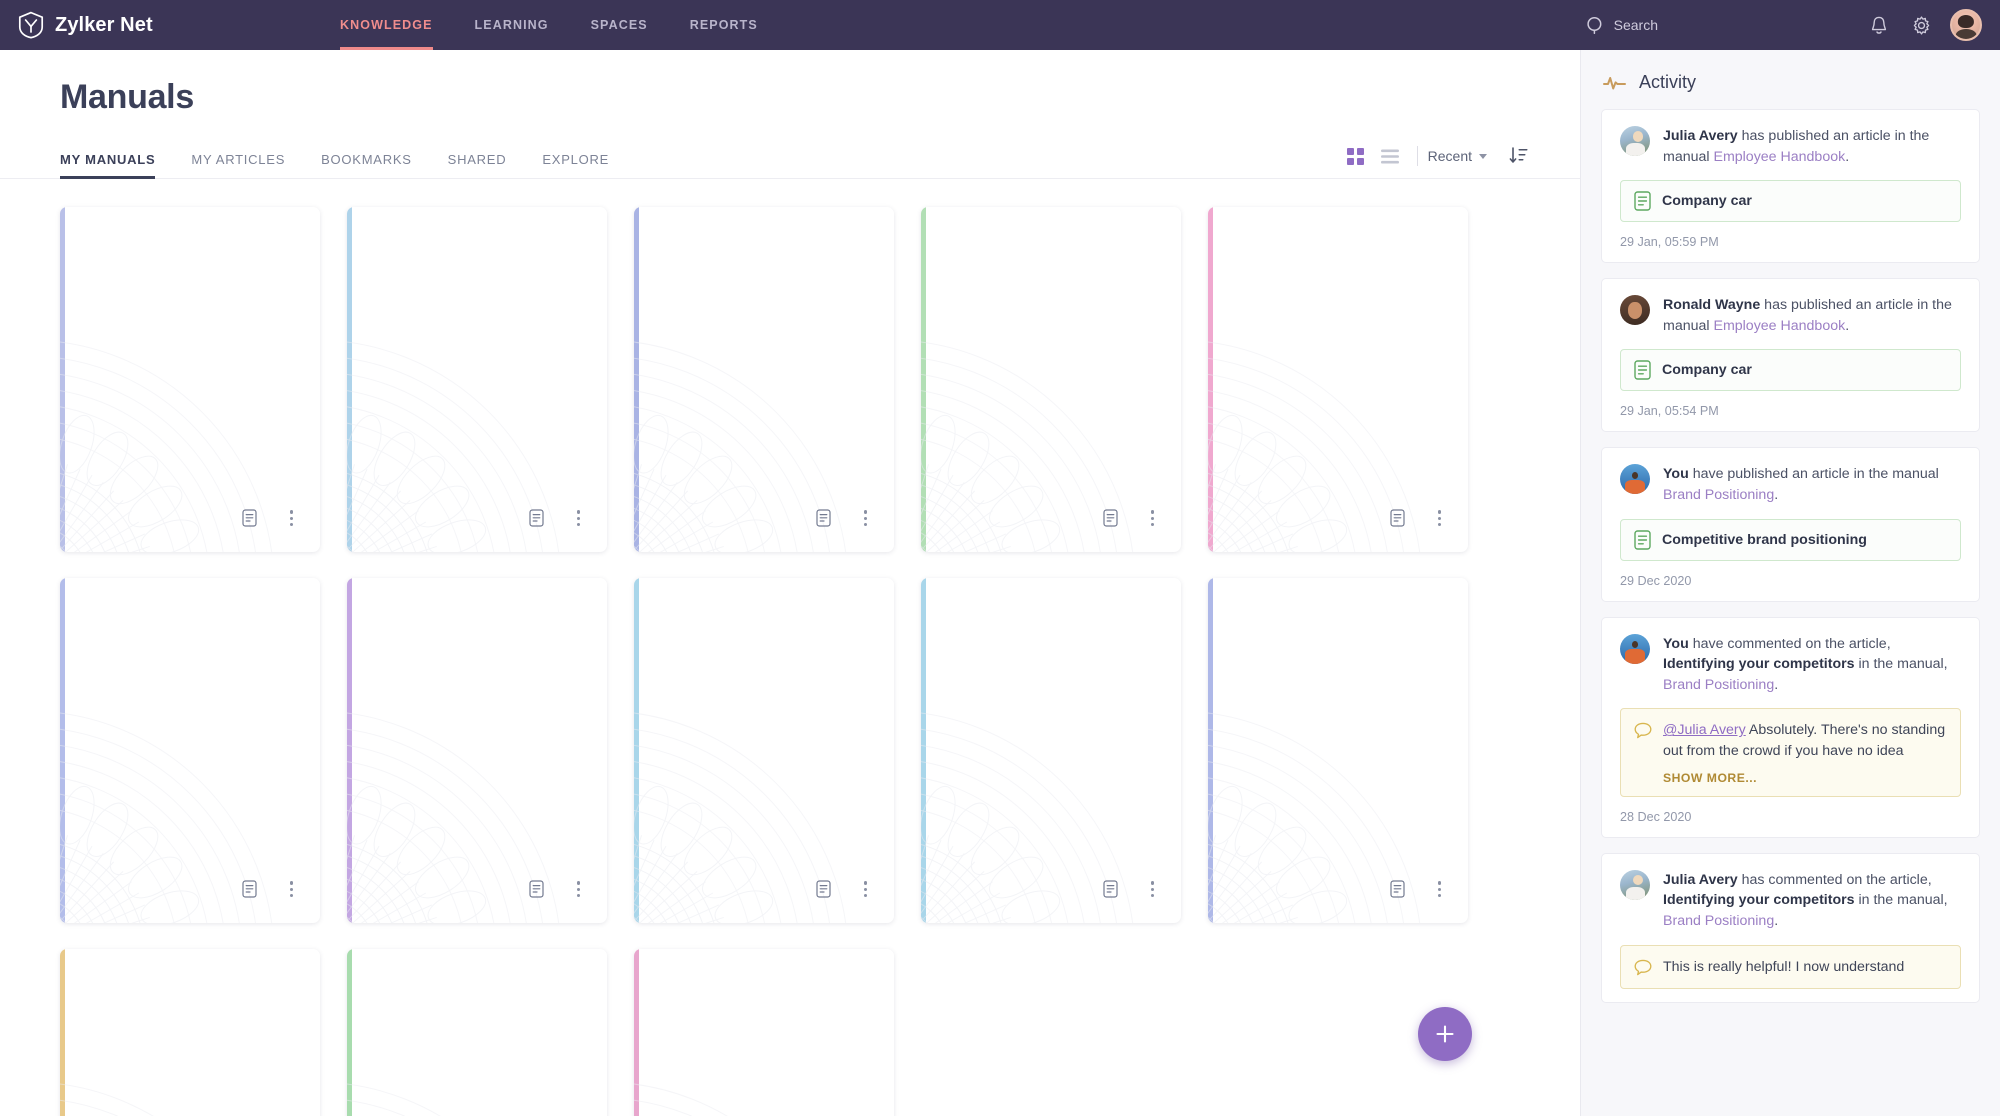 The height and width of the screenshot is (1116, 2000). I want to click on global-search: Search, so click(1622, 25).